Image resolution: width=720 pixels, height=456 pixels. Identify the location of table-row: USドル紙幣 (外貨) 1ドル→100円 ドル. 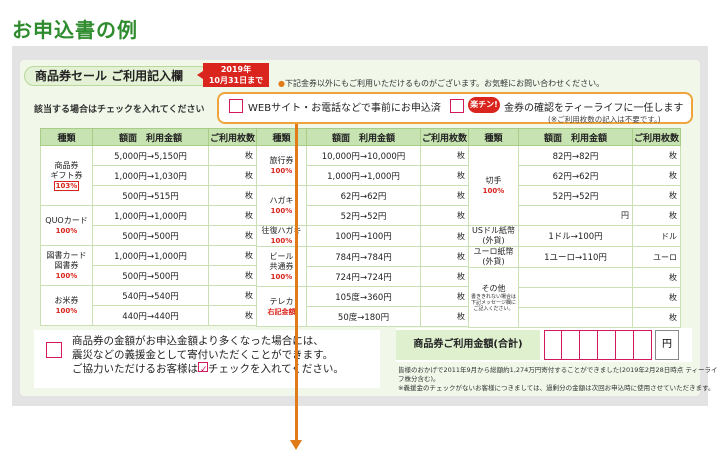
(574, 236).